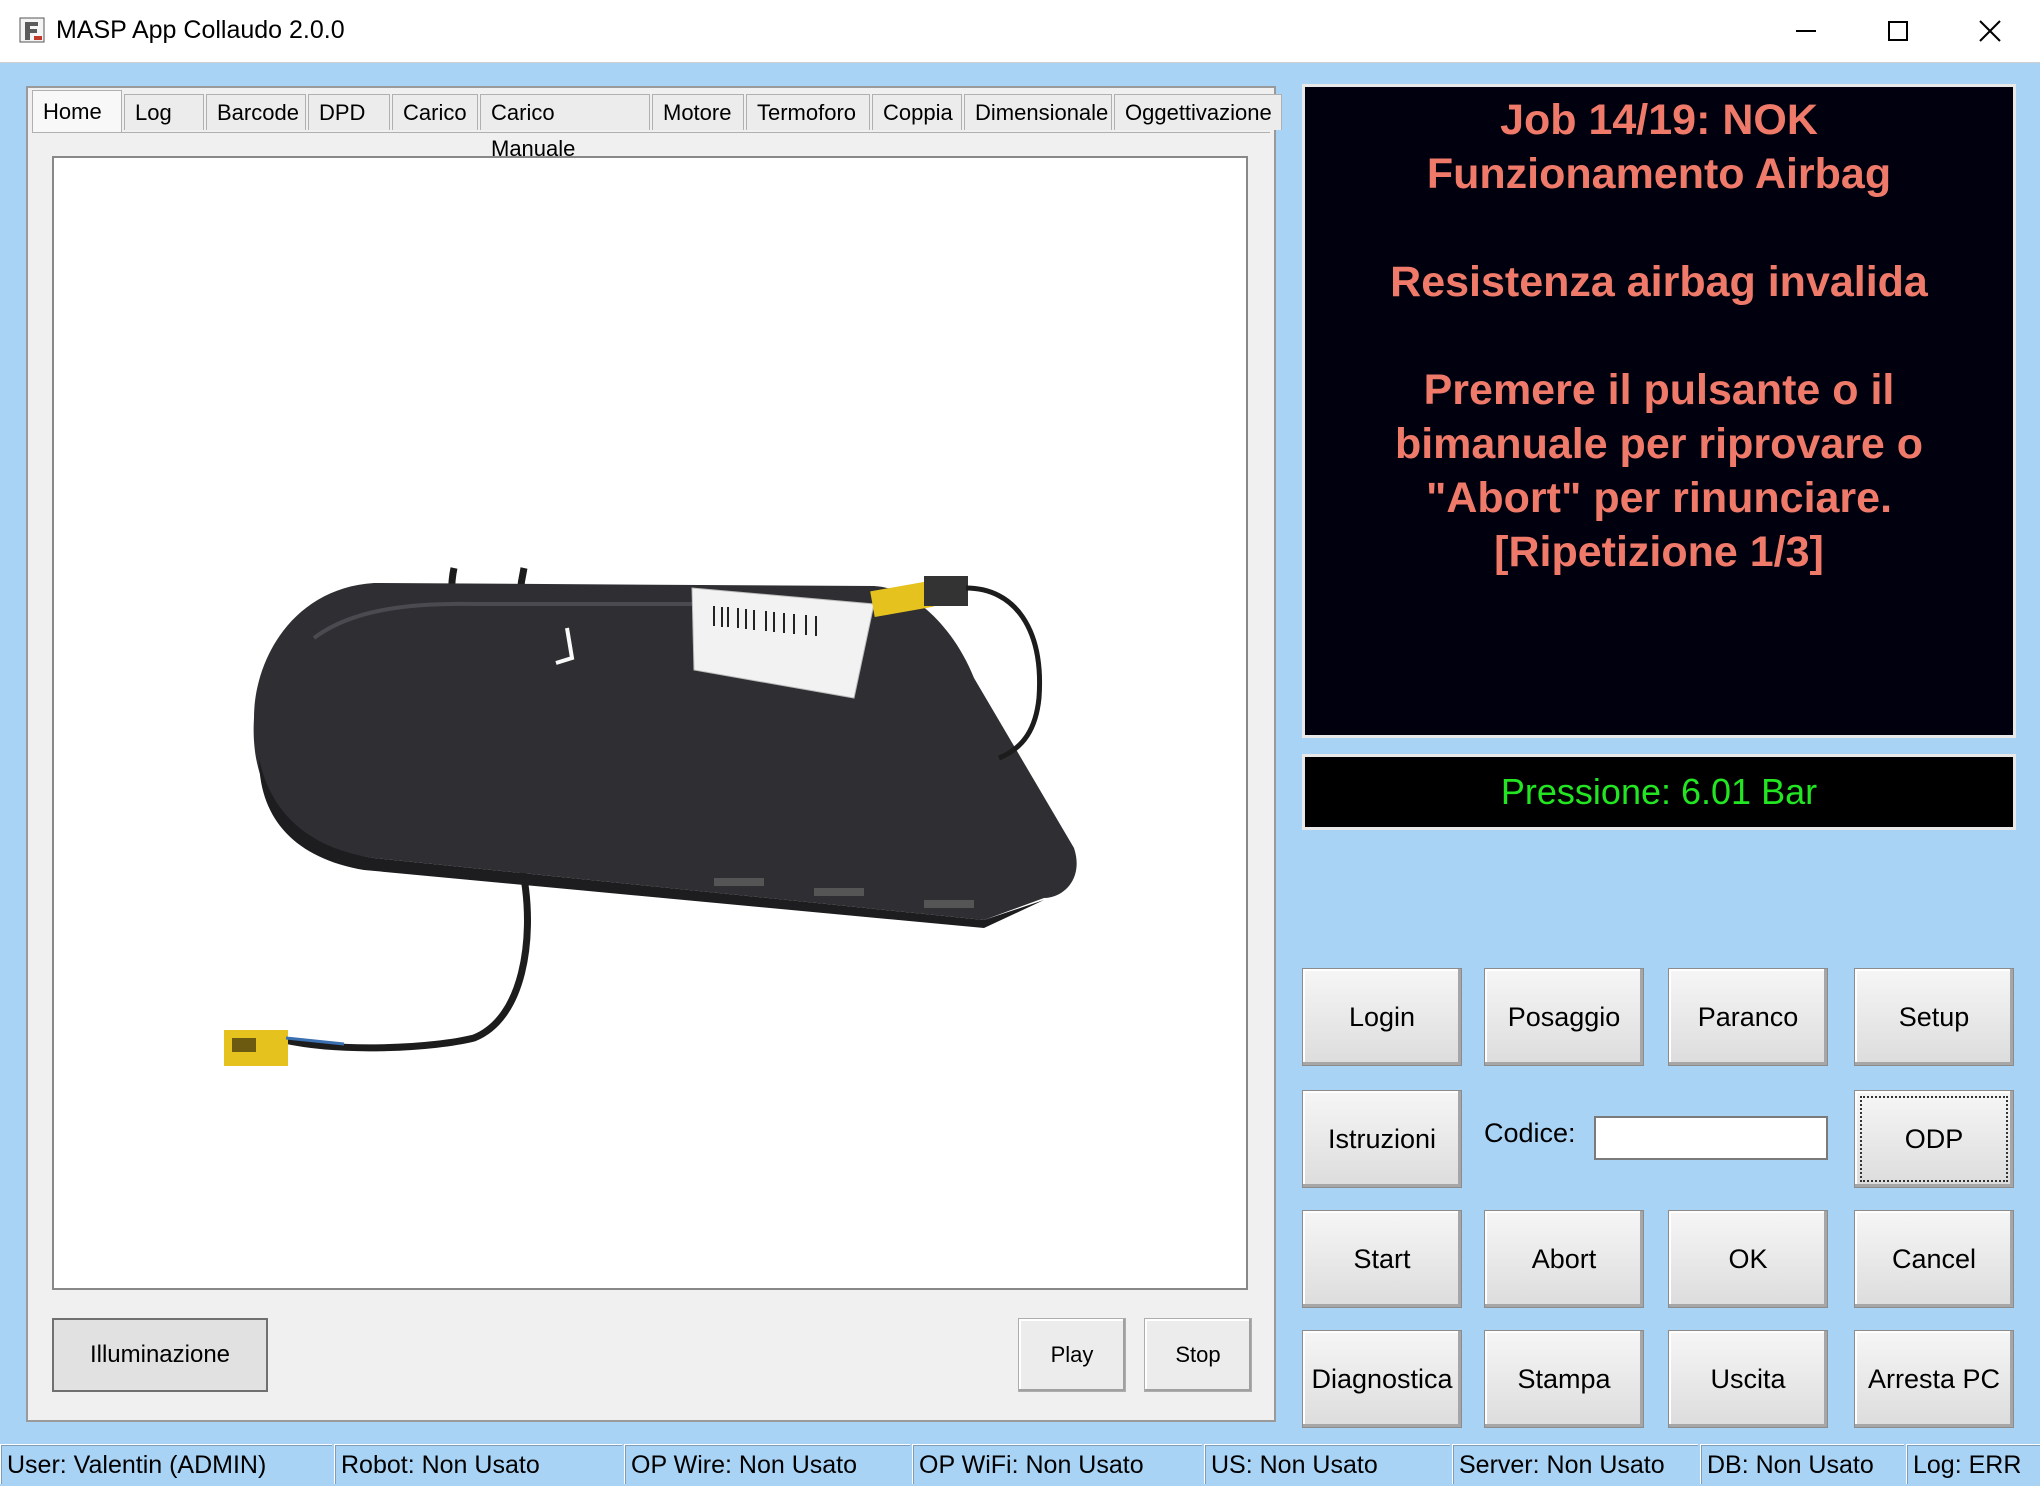 This screenshot has width=2040, height=1486. What do you see at coordinates (32, 30) in the screenshot?
I see `app-icon` at bounding box center [32, 30].